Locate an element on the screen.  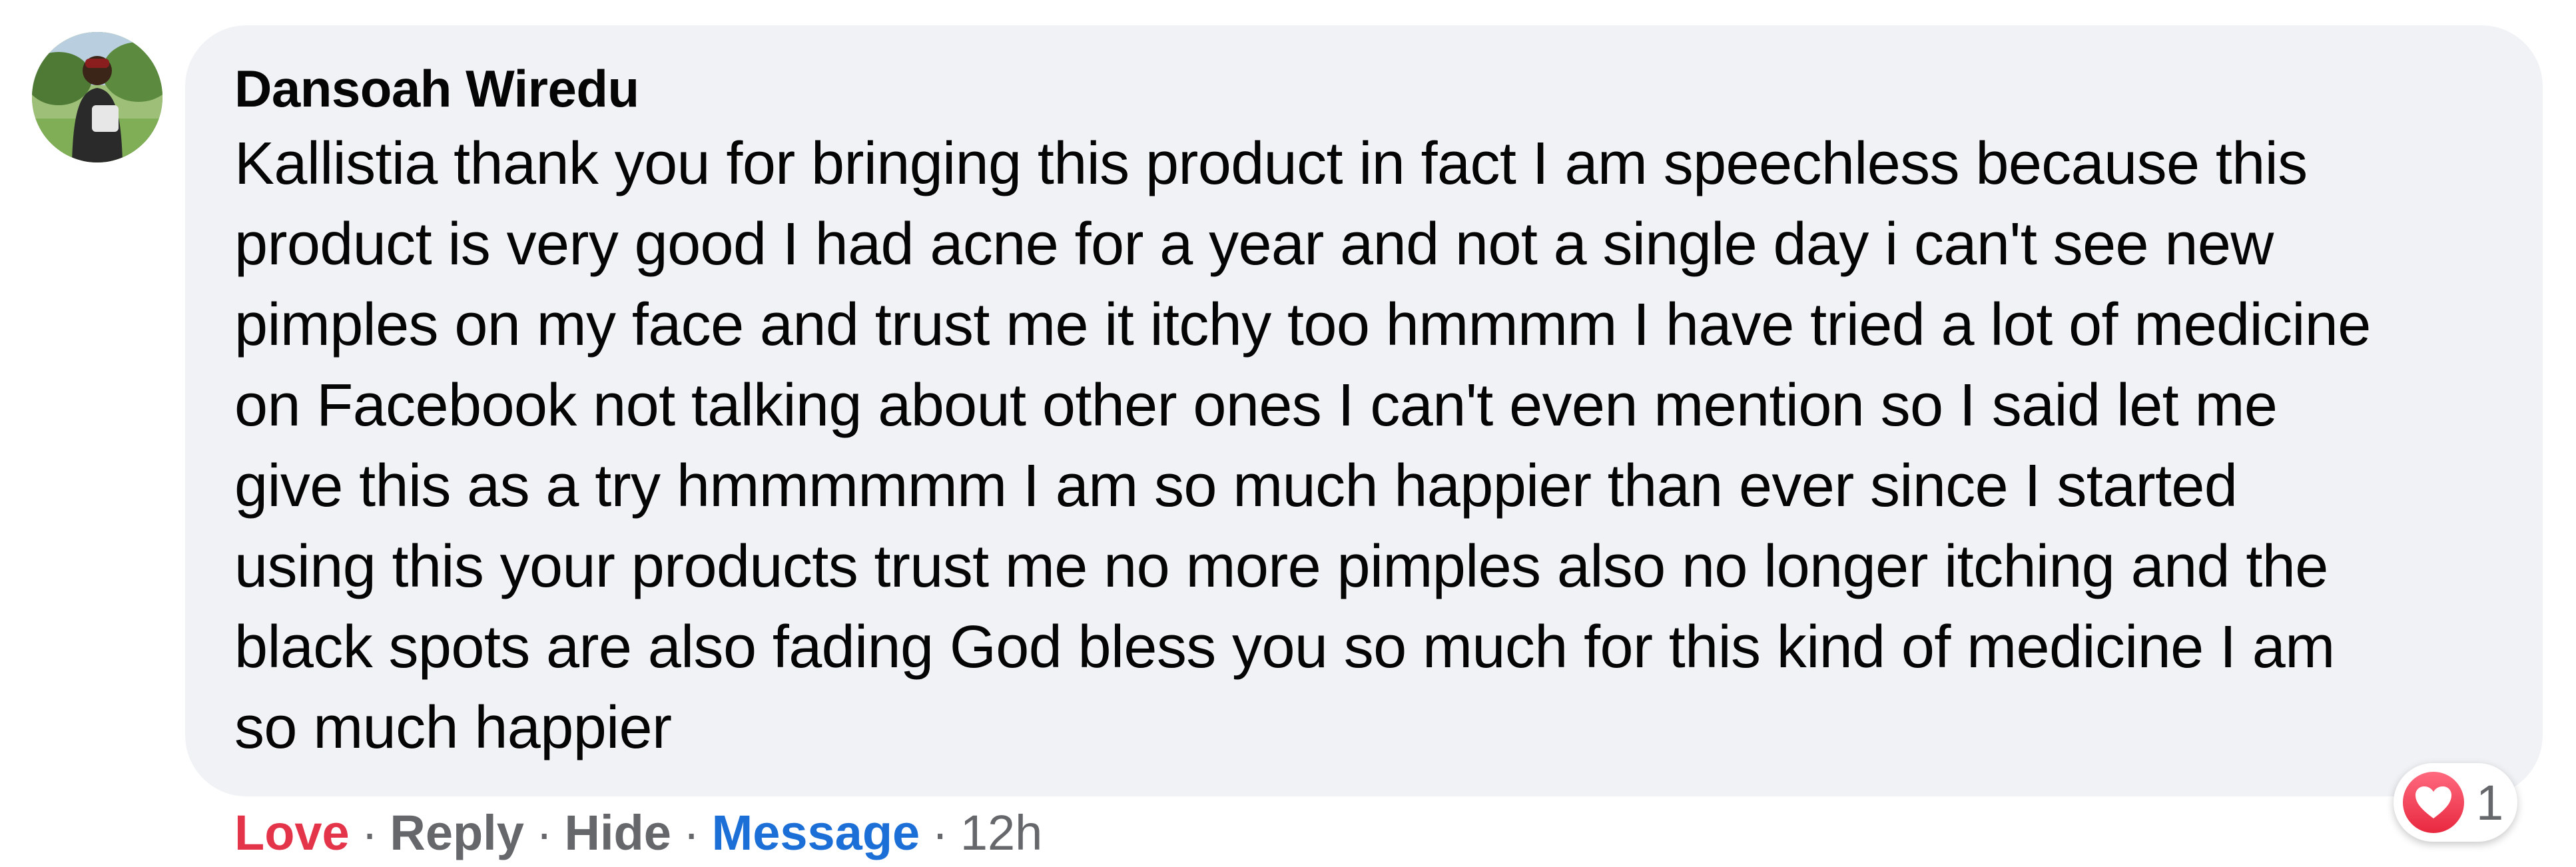
avatar is located at coordinates (97, 97).